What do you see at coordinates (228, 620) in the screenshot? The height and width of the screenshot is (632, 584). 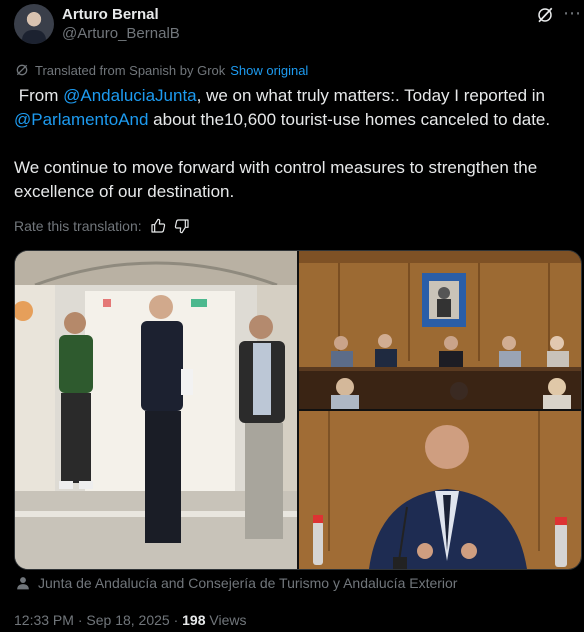 I see `views-label: Views` at bounding box center [228, 620].